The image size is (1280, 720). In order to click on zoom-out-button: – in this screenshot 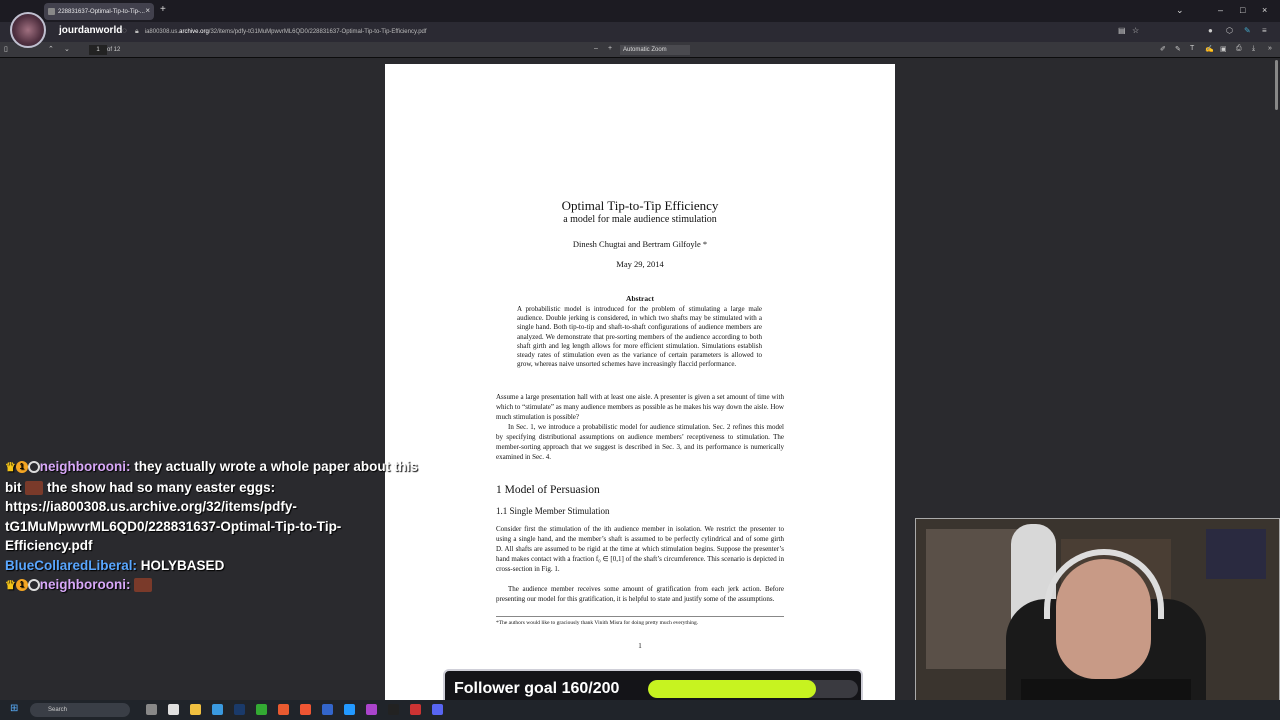, I will do `click(596, 48)`.